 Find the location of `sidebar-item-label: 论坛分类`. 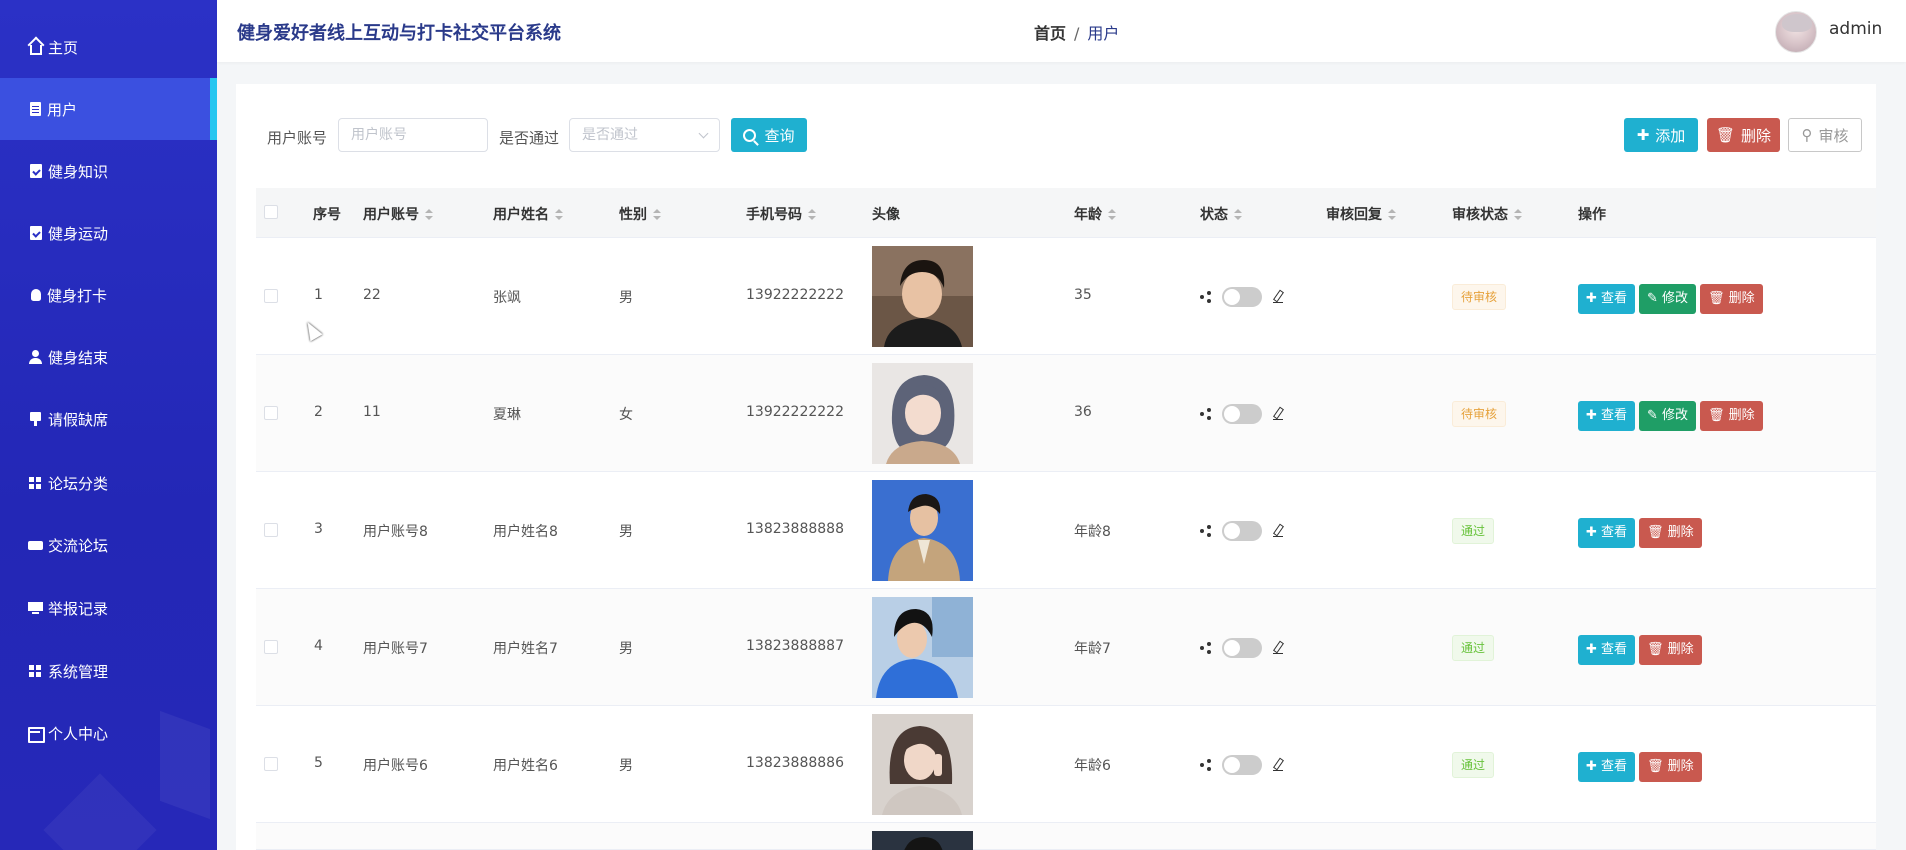

sidebar-item-label: 论坛分类 is located at coordinates (78, 483).